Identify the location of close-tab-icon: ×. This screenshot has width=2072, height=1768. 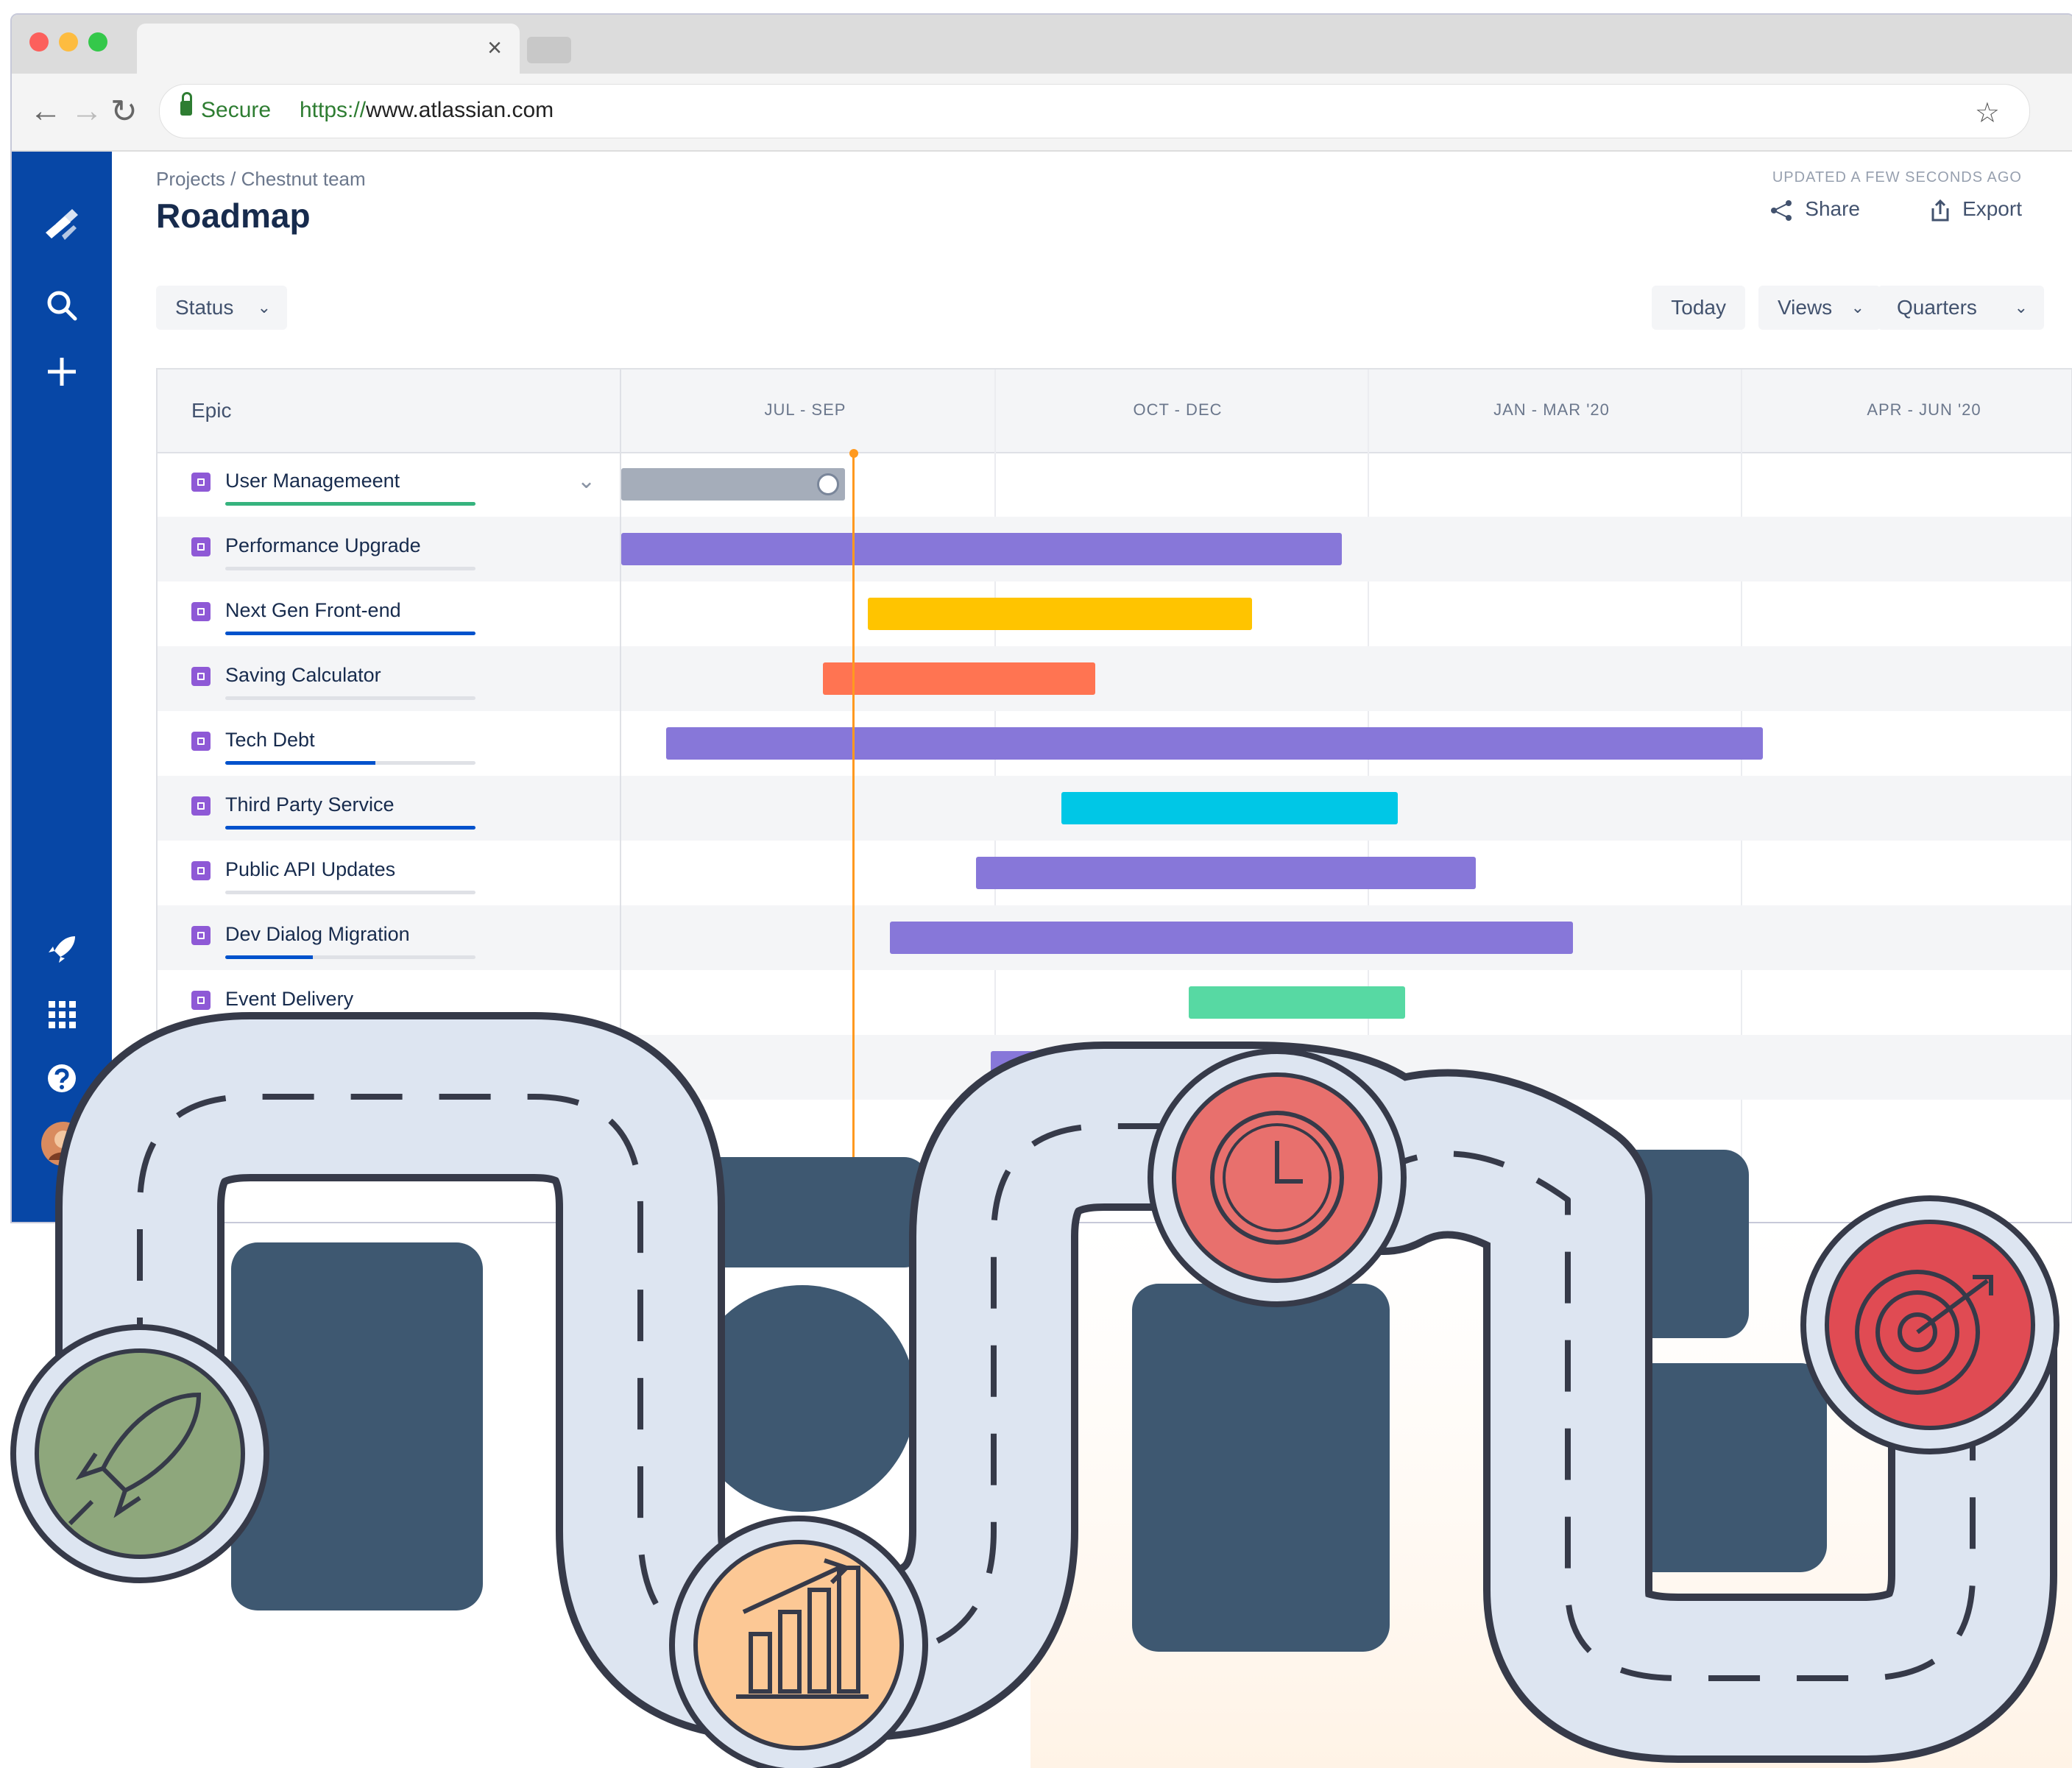
(495, 49).